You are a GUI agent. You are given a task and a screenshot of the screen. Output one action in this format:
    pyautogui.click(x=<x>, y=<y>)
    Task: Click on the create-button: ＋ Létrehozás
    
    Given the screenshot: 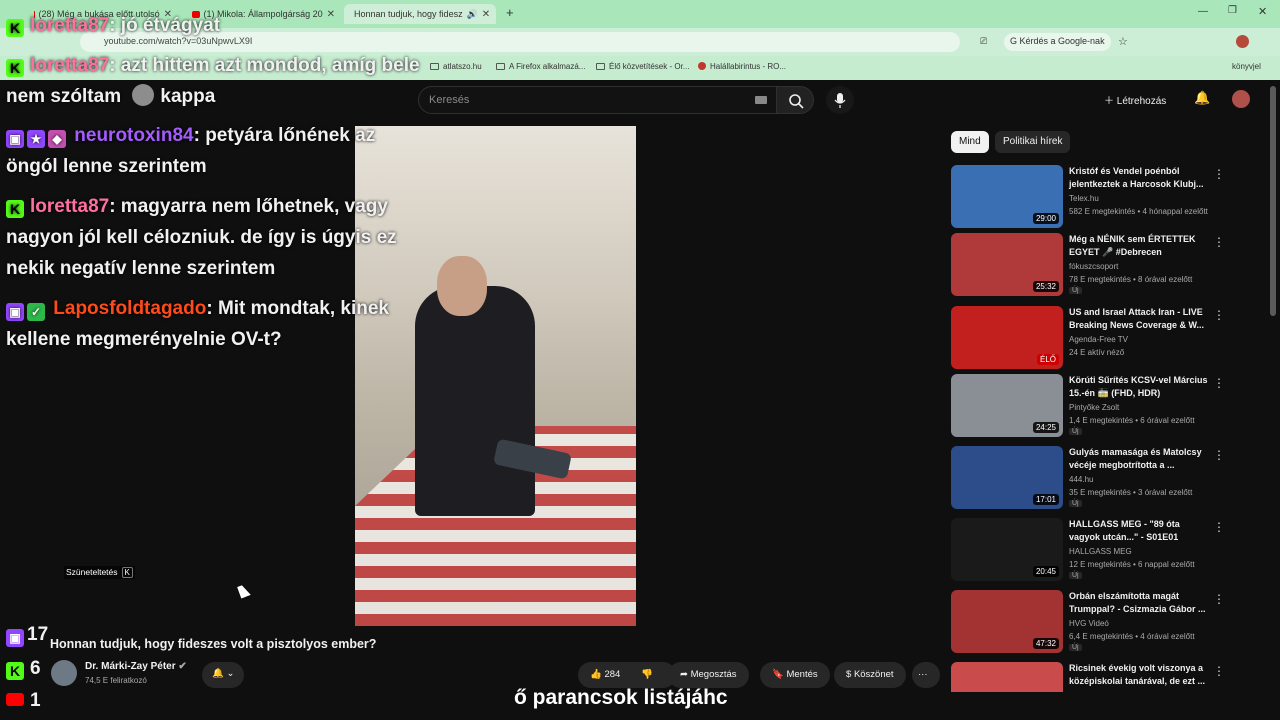 What is the action you would take?
    pyautogui.click(x=1135, y=99)
    